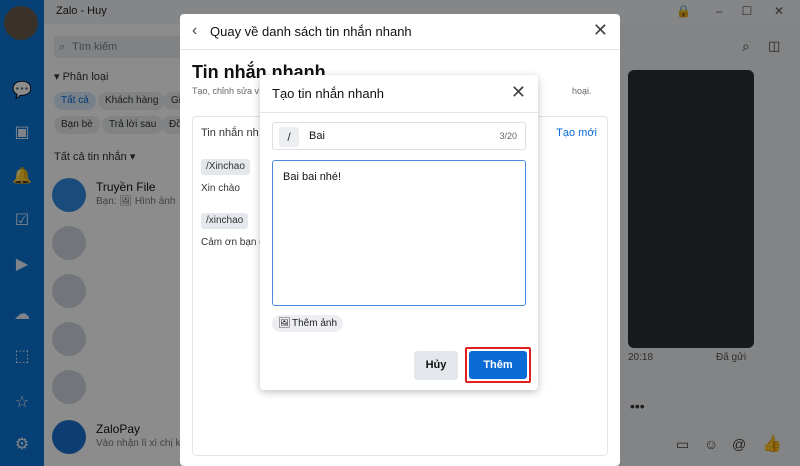  I want to click on image-icon: 🖼, so click(284, 323).